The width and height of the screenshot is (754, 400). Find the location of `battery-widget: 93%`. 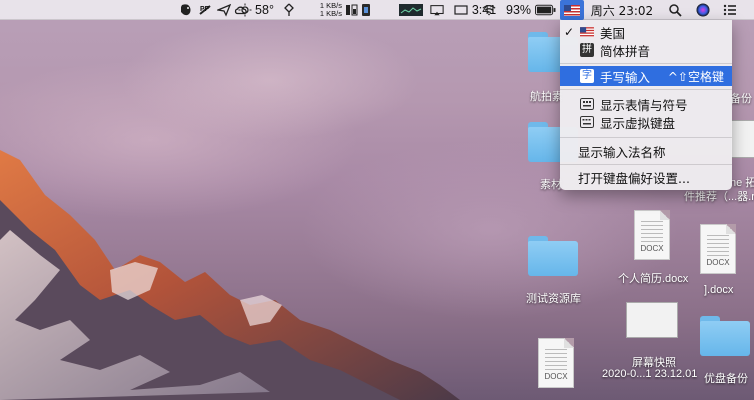

battery-widget: 93% is located at coordinates (531, 10).